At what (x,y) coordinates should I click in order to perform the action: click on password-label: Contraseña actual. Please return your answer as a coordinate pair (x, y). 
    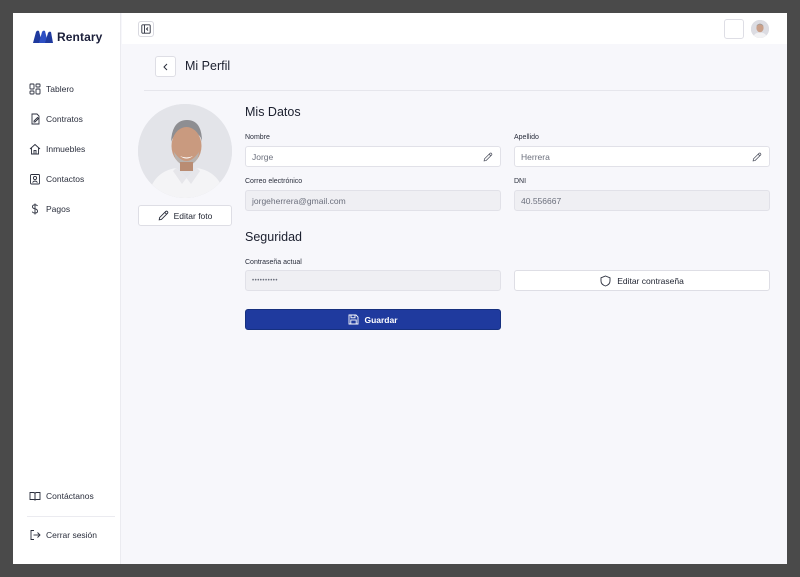
    Looking at the image, I should click on (273, 262).